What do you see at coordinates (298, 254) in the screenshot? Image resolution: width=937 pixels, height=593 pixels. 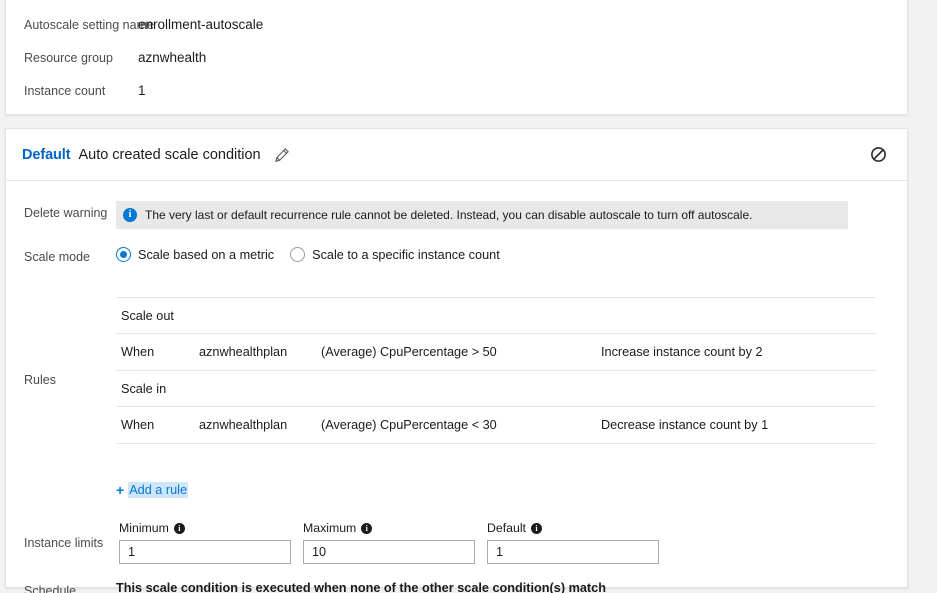 I see `radio-button-icon-unselected` at bounding box center [298, 254].